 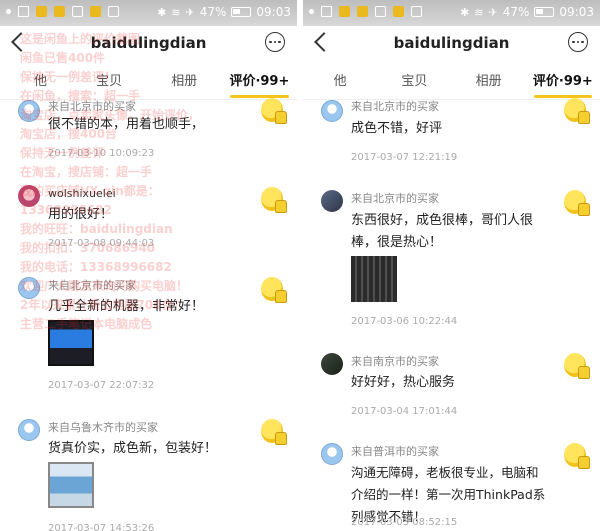 I want to click on review-date: 2017-03-03 08:52:15, so click(x=404, y=522).